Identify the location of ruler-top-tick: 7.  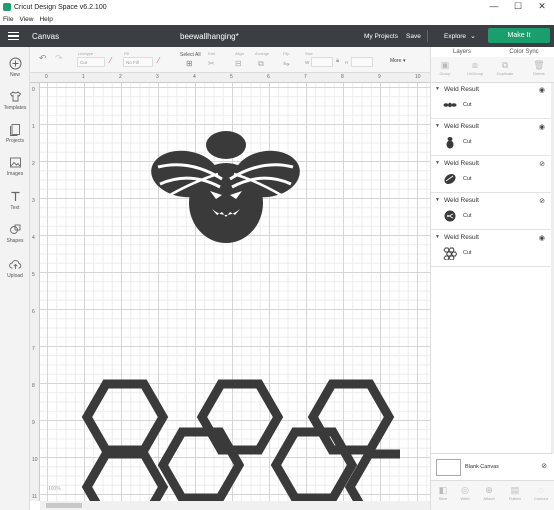
(305, 77).